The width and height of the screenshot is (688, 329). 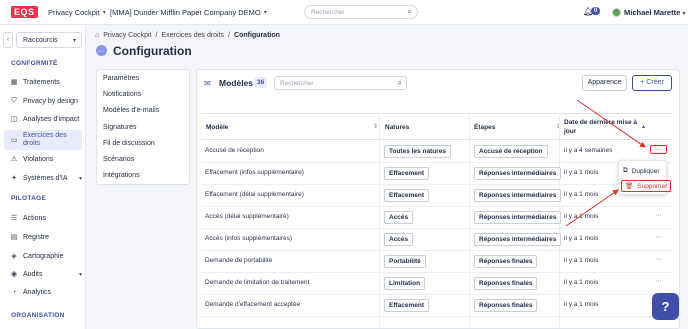 I want to click on sidebar-item-exercices: ▭ Exercices des droits, so click(x=43, y=140).